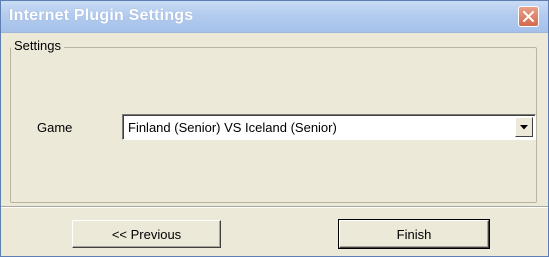 Image resolution: width=549 pixels, height=257 pixels. Describe the element at coordinates (414, 234) in the screenshot. I see `finish-button: Finish` at that location.